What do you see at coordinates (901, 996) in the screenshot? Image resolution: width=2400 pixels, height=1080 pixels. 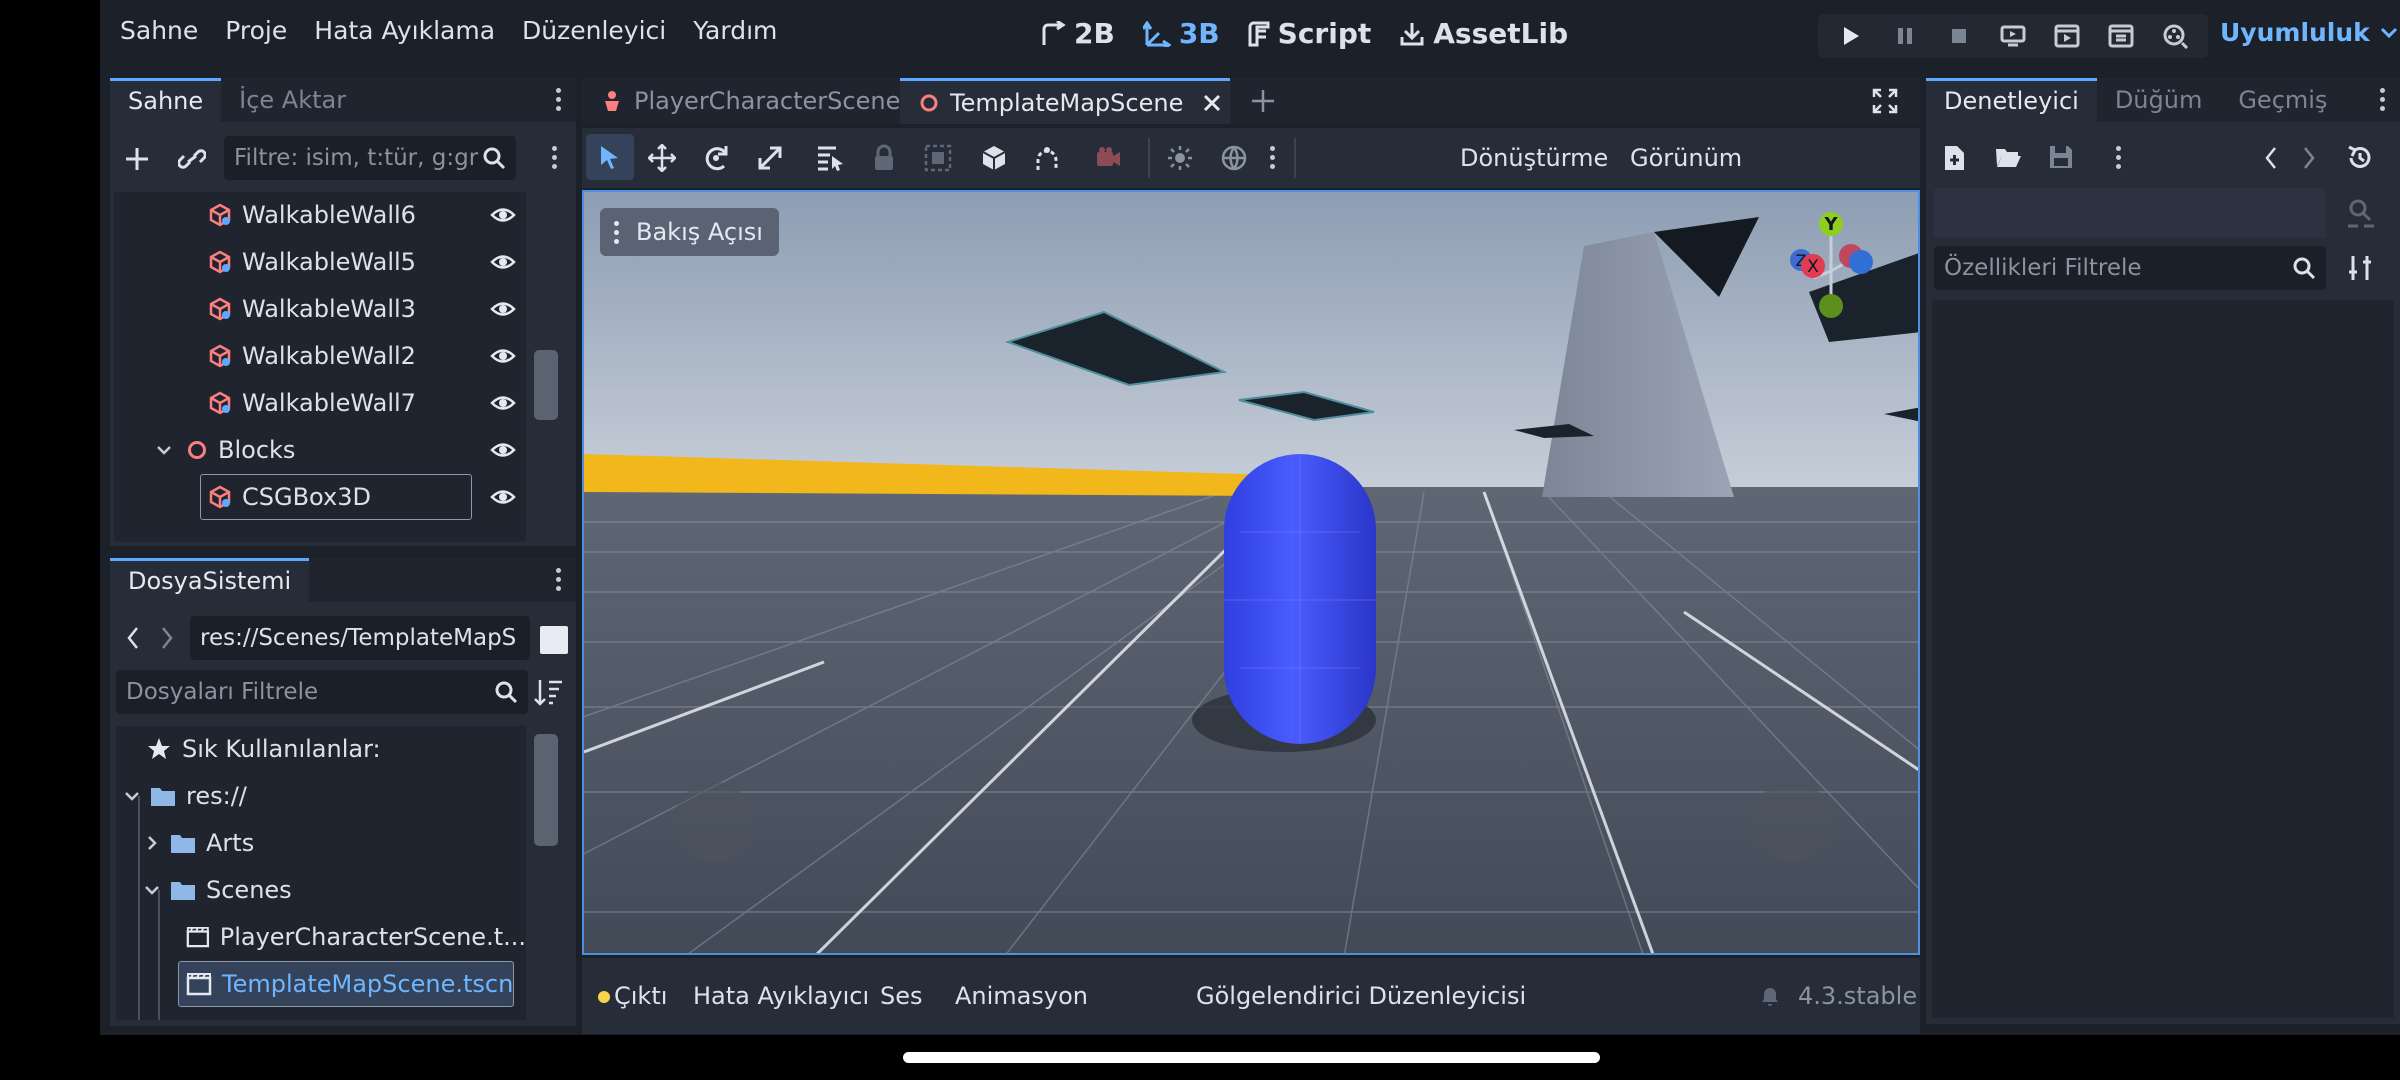 I see `bottom-tab-audio: Ses` at bounding box center [901, 996].